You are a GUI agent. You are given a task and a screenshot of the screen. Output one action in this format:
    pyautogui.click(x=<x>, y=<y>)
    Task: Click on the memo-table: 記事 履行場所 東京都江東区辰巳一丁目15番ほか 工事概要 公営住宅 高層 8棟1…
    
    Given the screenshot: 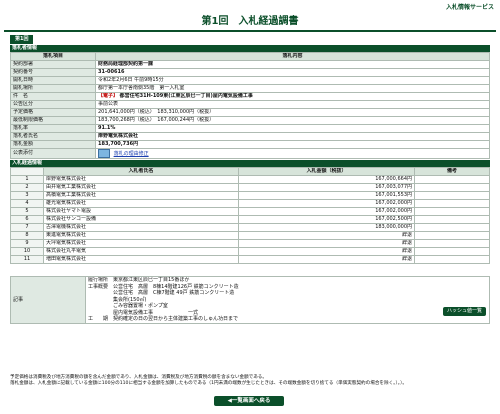 What is the action you would take?
    pyautogui.click(x=250, y=300)
    